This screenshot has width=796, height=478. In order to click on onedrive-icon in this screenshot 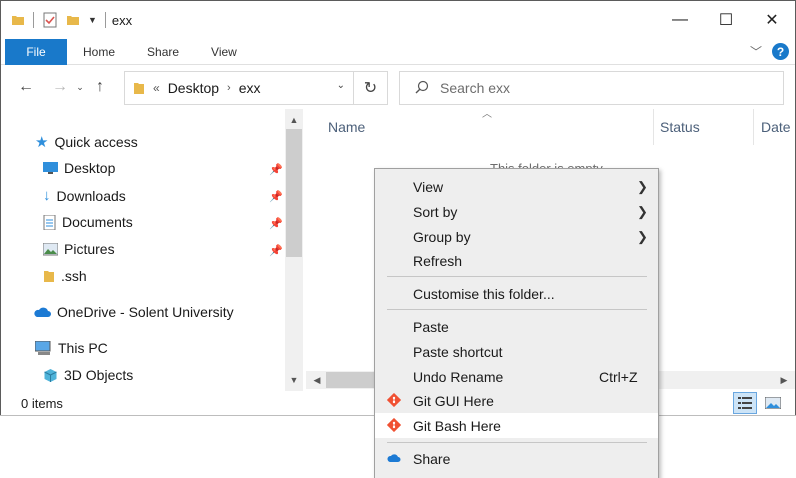, I will do `click(394, 458)`.